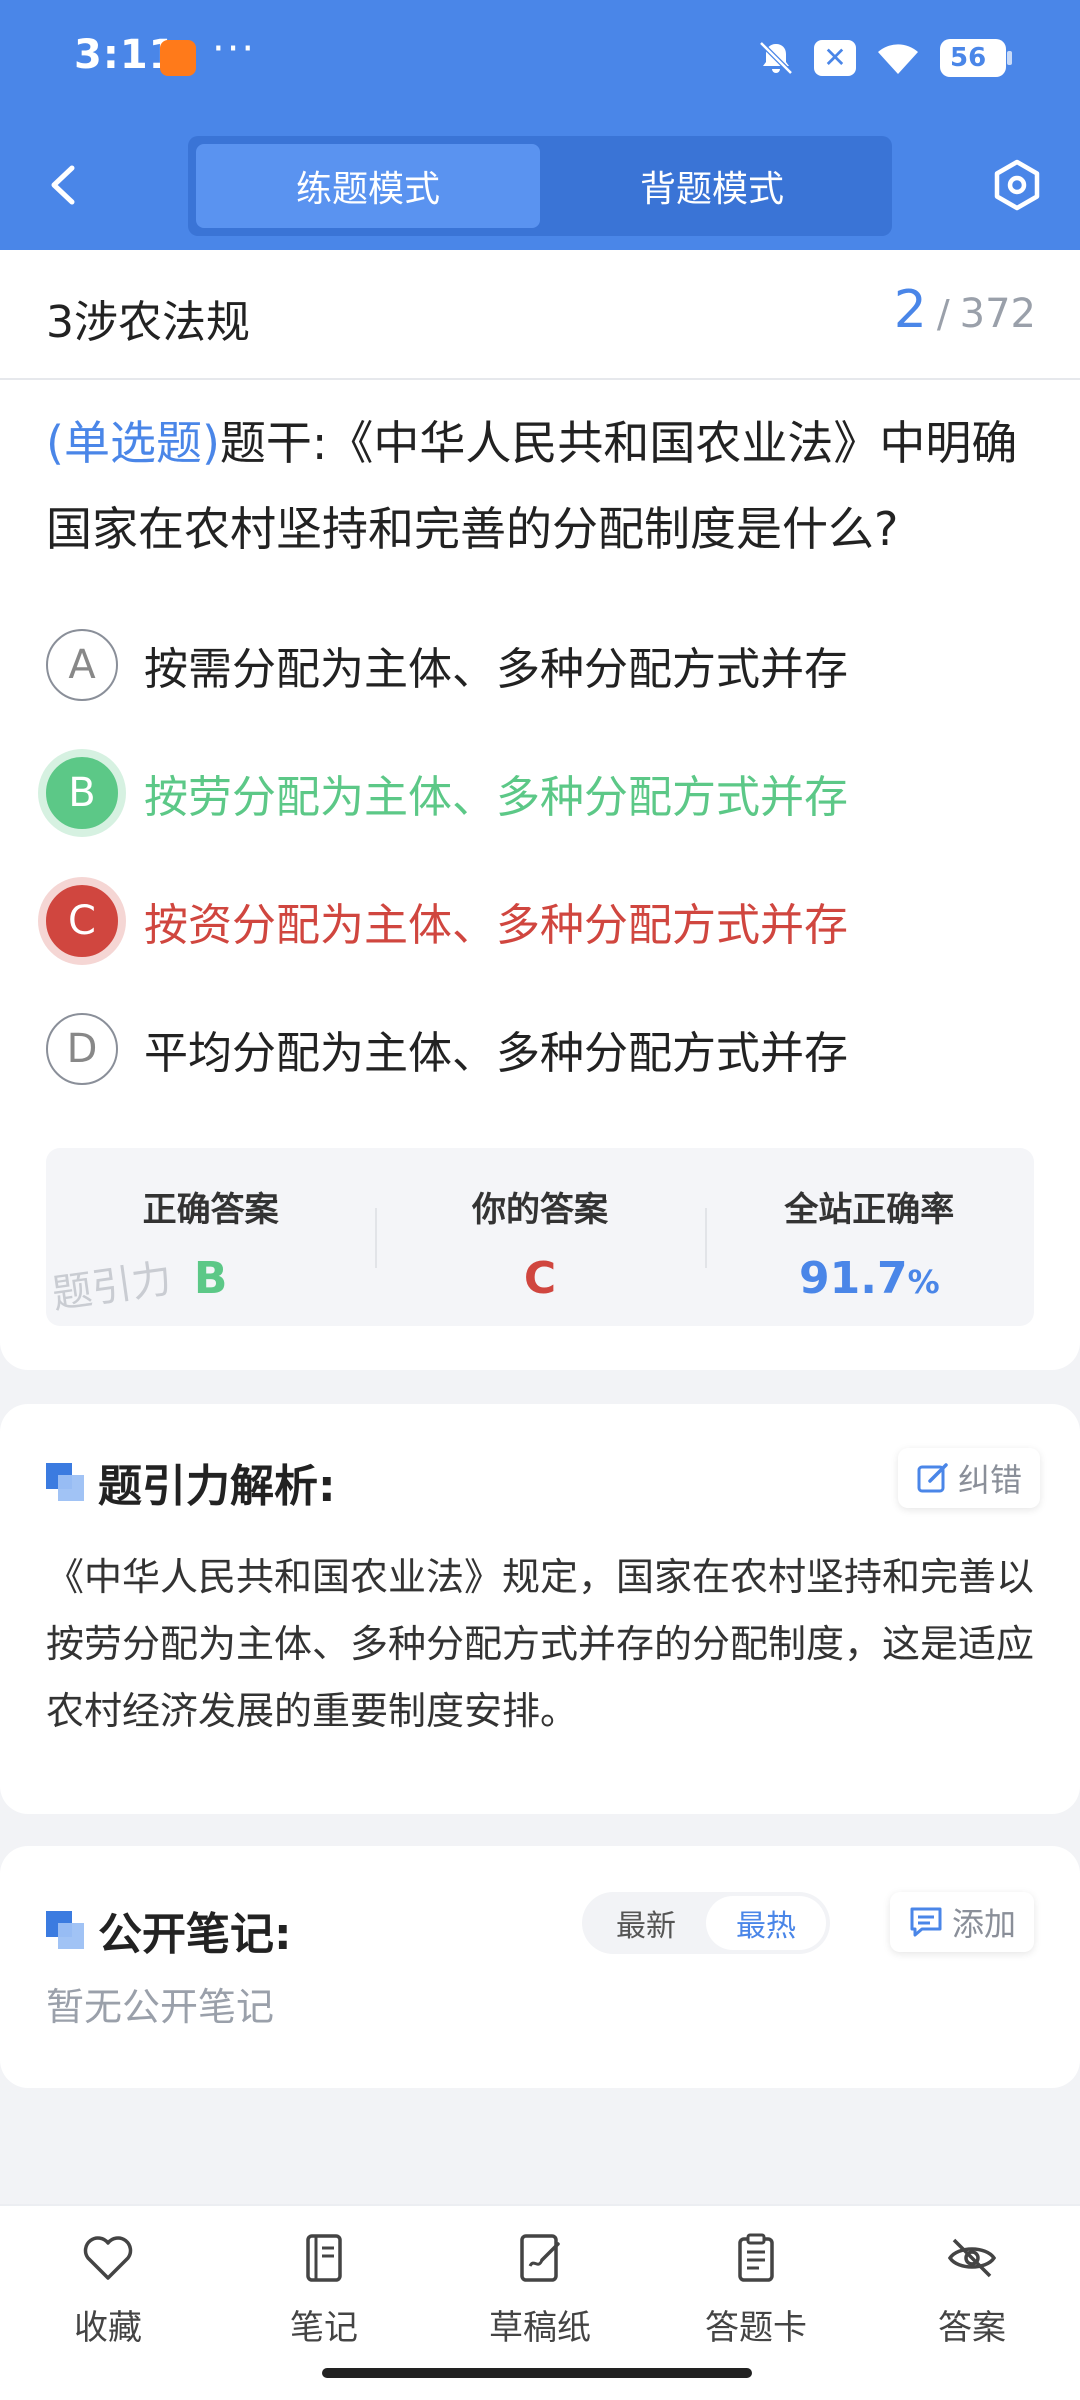 The image size is (1080, 2400). I want to click on report-error-button: 纠错, so click(969, 1478).